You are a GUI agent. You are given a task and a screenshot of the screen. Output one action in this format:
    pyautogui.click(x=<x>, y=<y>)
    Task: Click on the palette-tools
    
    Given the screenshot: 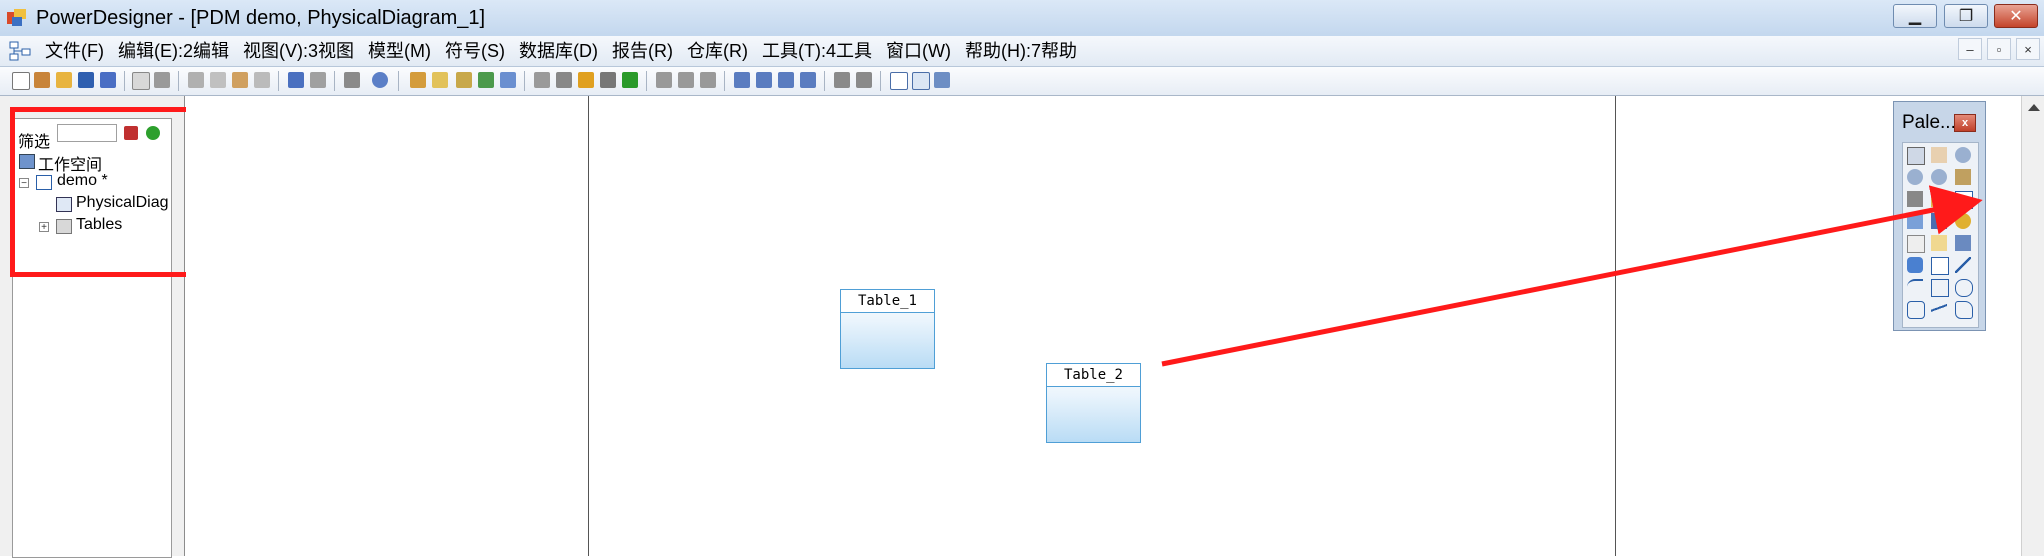 What is the action you would take?
    pyautogui.click(x=1940, y=235)
    